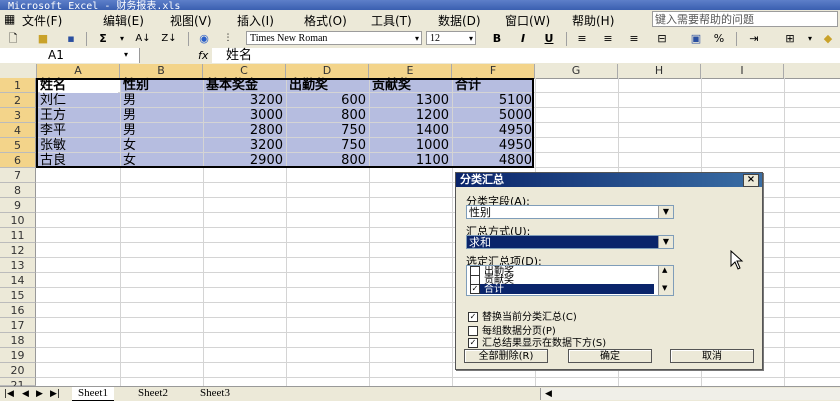  What do you see at coordinates (526, 55) in the screenshot?
I see `formula-input: 姓名` at bounding box center [526, 55].